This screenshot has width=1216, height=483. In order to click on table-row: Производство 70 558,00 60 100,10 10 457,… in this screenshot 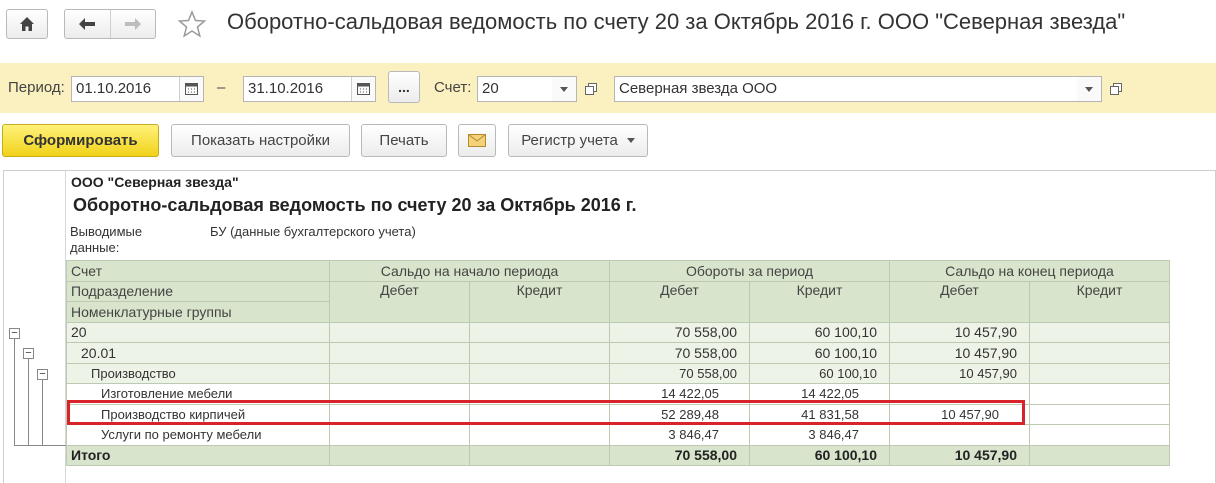, I will do `click(618, 373)`.